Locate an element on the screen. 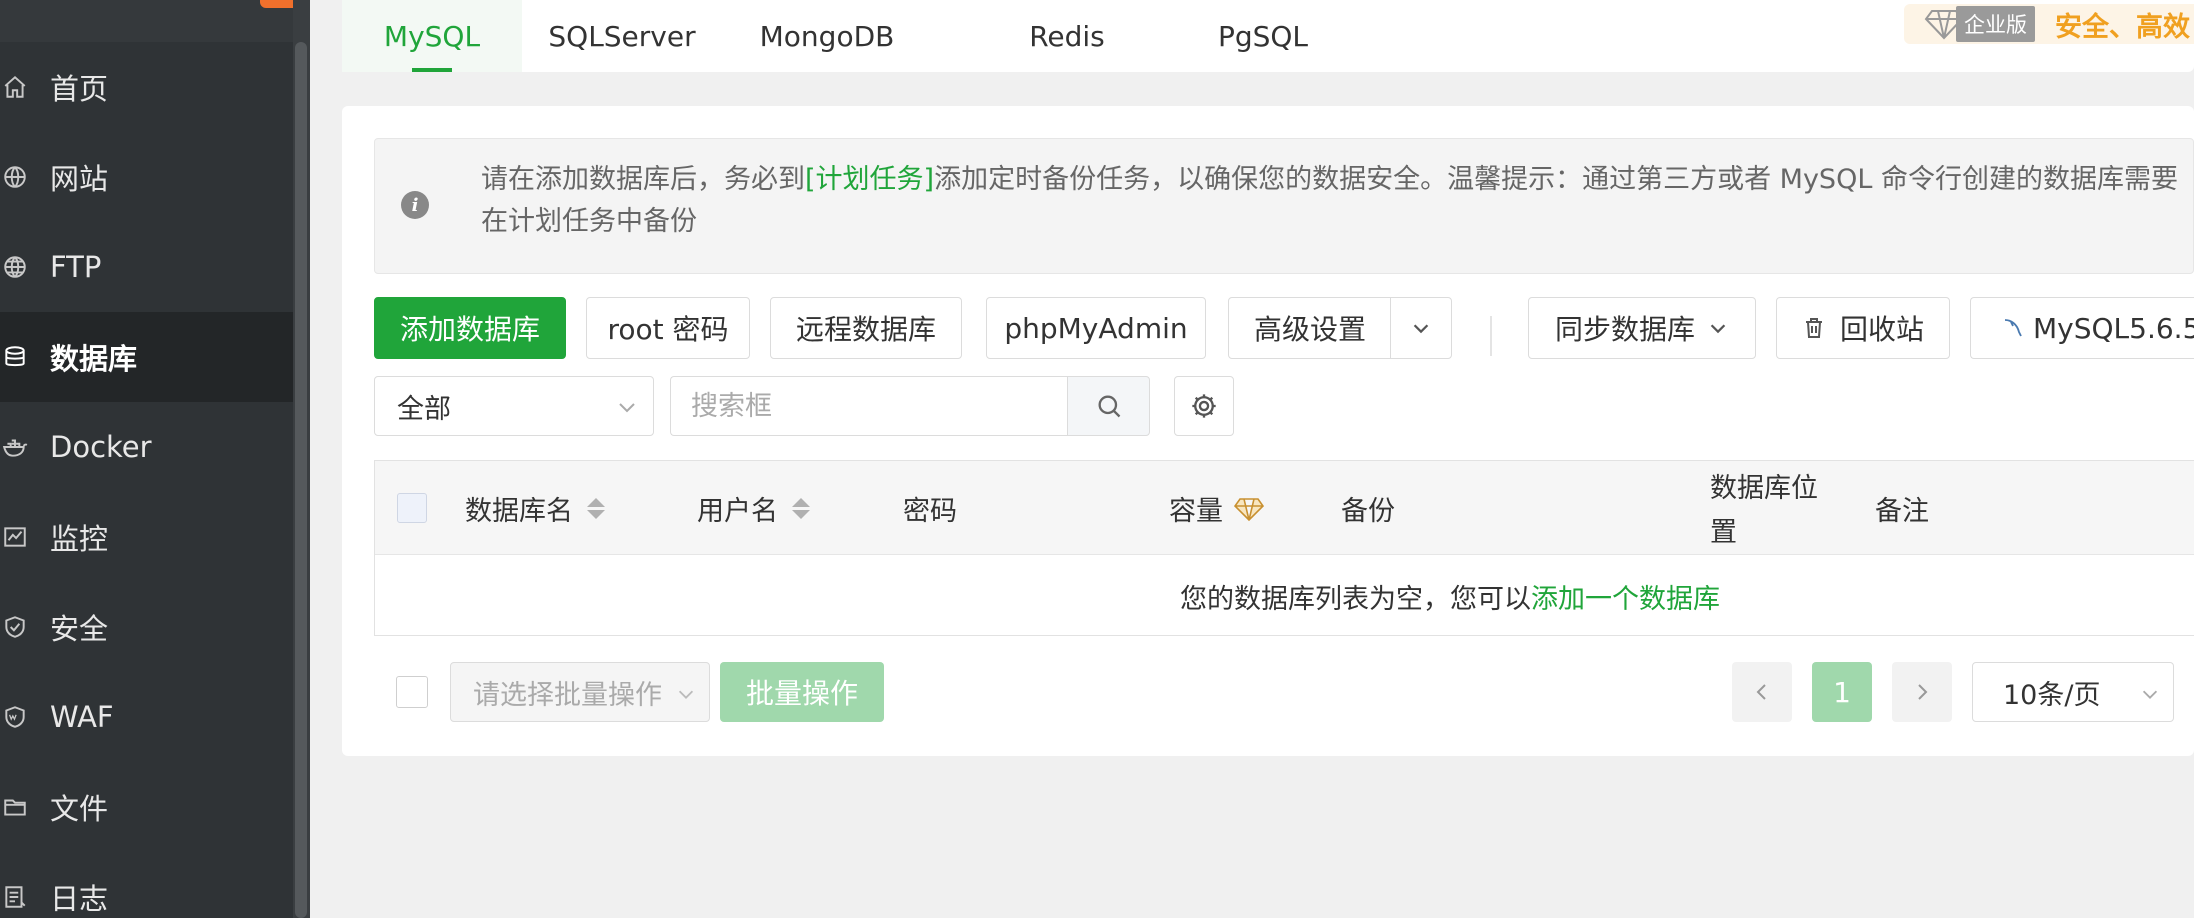 This screenshot has width=2194, height=918. column-label: 数据库位置 is located at coordinates (1764, 510).